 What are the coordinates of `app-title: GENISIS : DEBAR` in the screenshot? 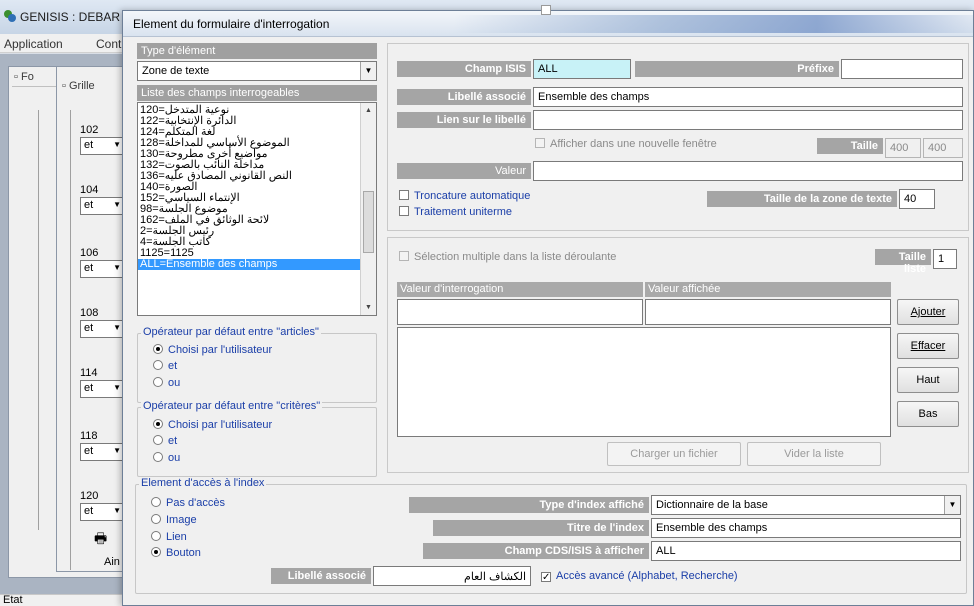 It's located at (70, 17).